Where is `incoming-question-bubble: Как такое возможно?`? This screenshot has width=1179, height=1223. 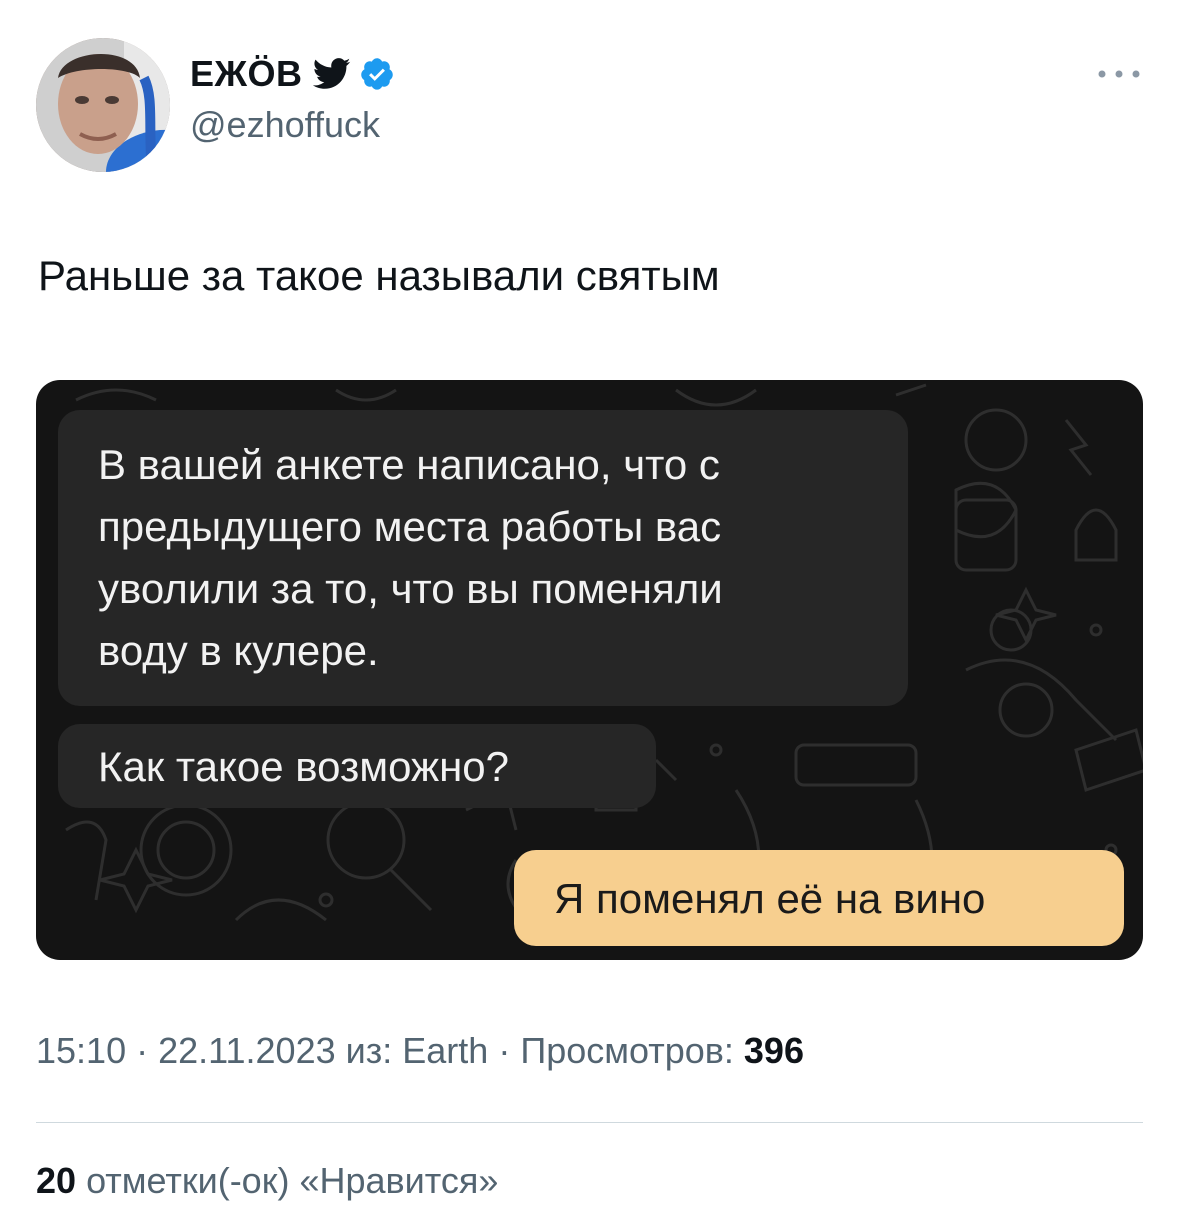
incoming-question-bubble: Как такое возможно? is located at coordinates (357, 766).